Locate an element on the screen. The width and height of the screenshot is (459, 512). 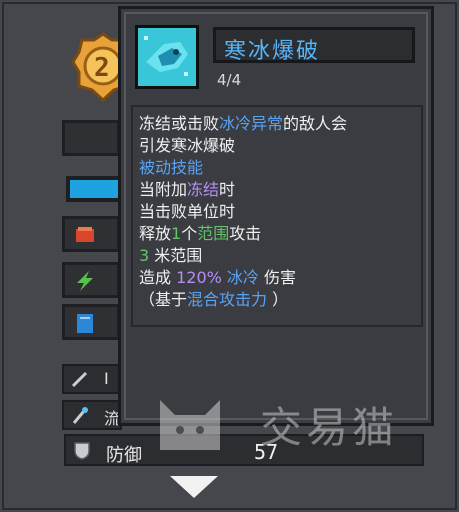
weapon-label: I is located at coordinates (106, 378).